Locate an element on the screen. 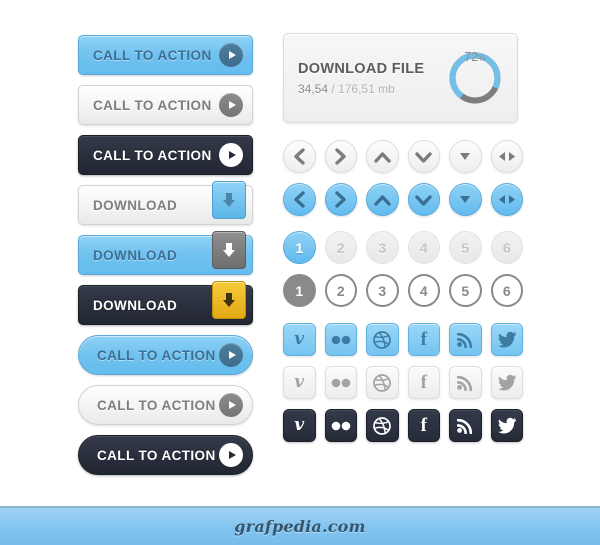 The image size is (600, 545). download-file-size: 34,54 / 176,51 mb is located at coordinates (372, 89).